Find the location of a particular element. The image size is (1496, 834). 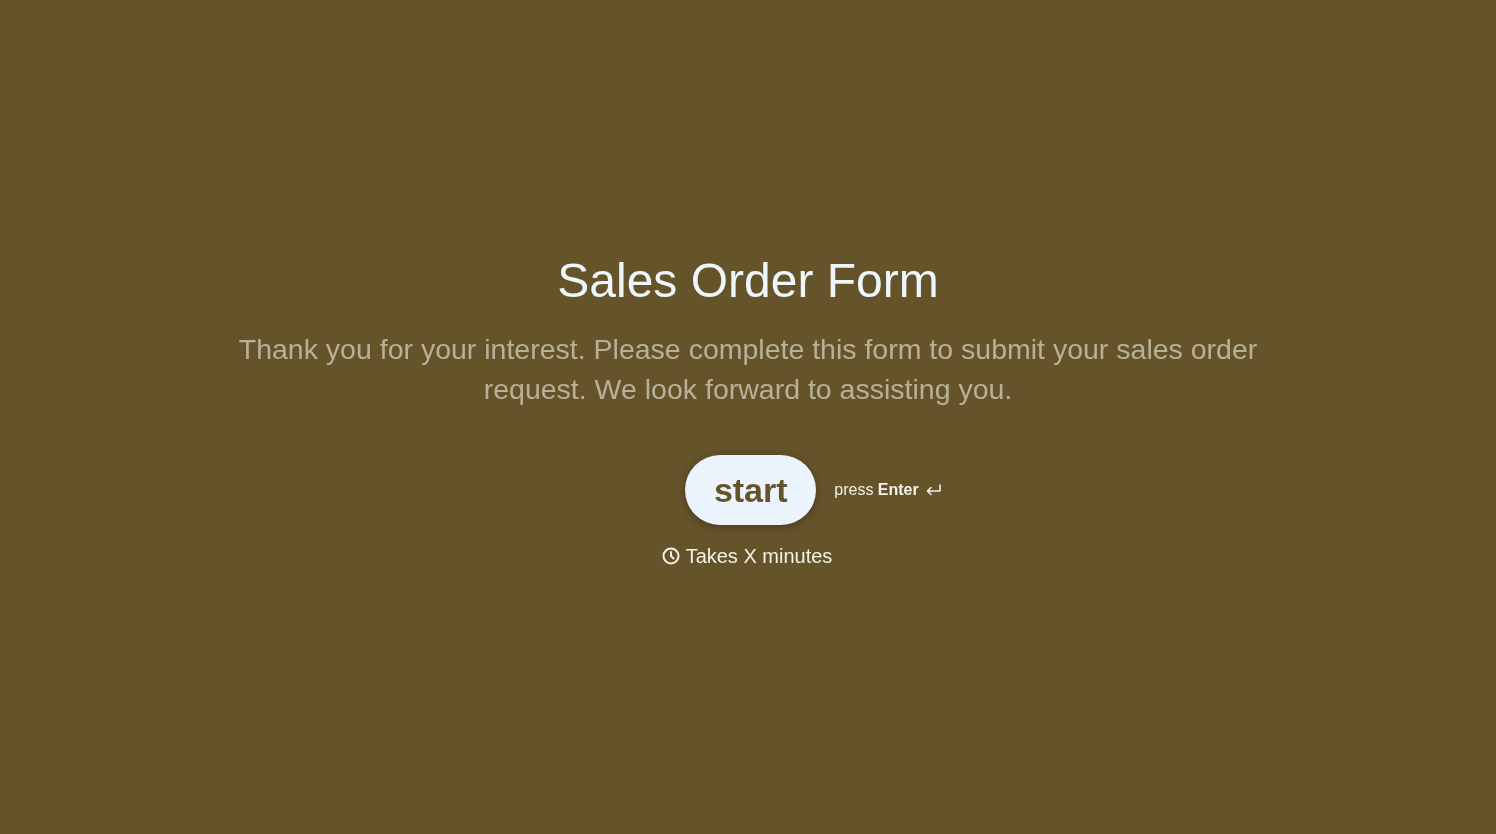

enter-key-icon is located at coordinates (933, 490).